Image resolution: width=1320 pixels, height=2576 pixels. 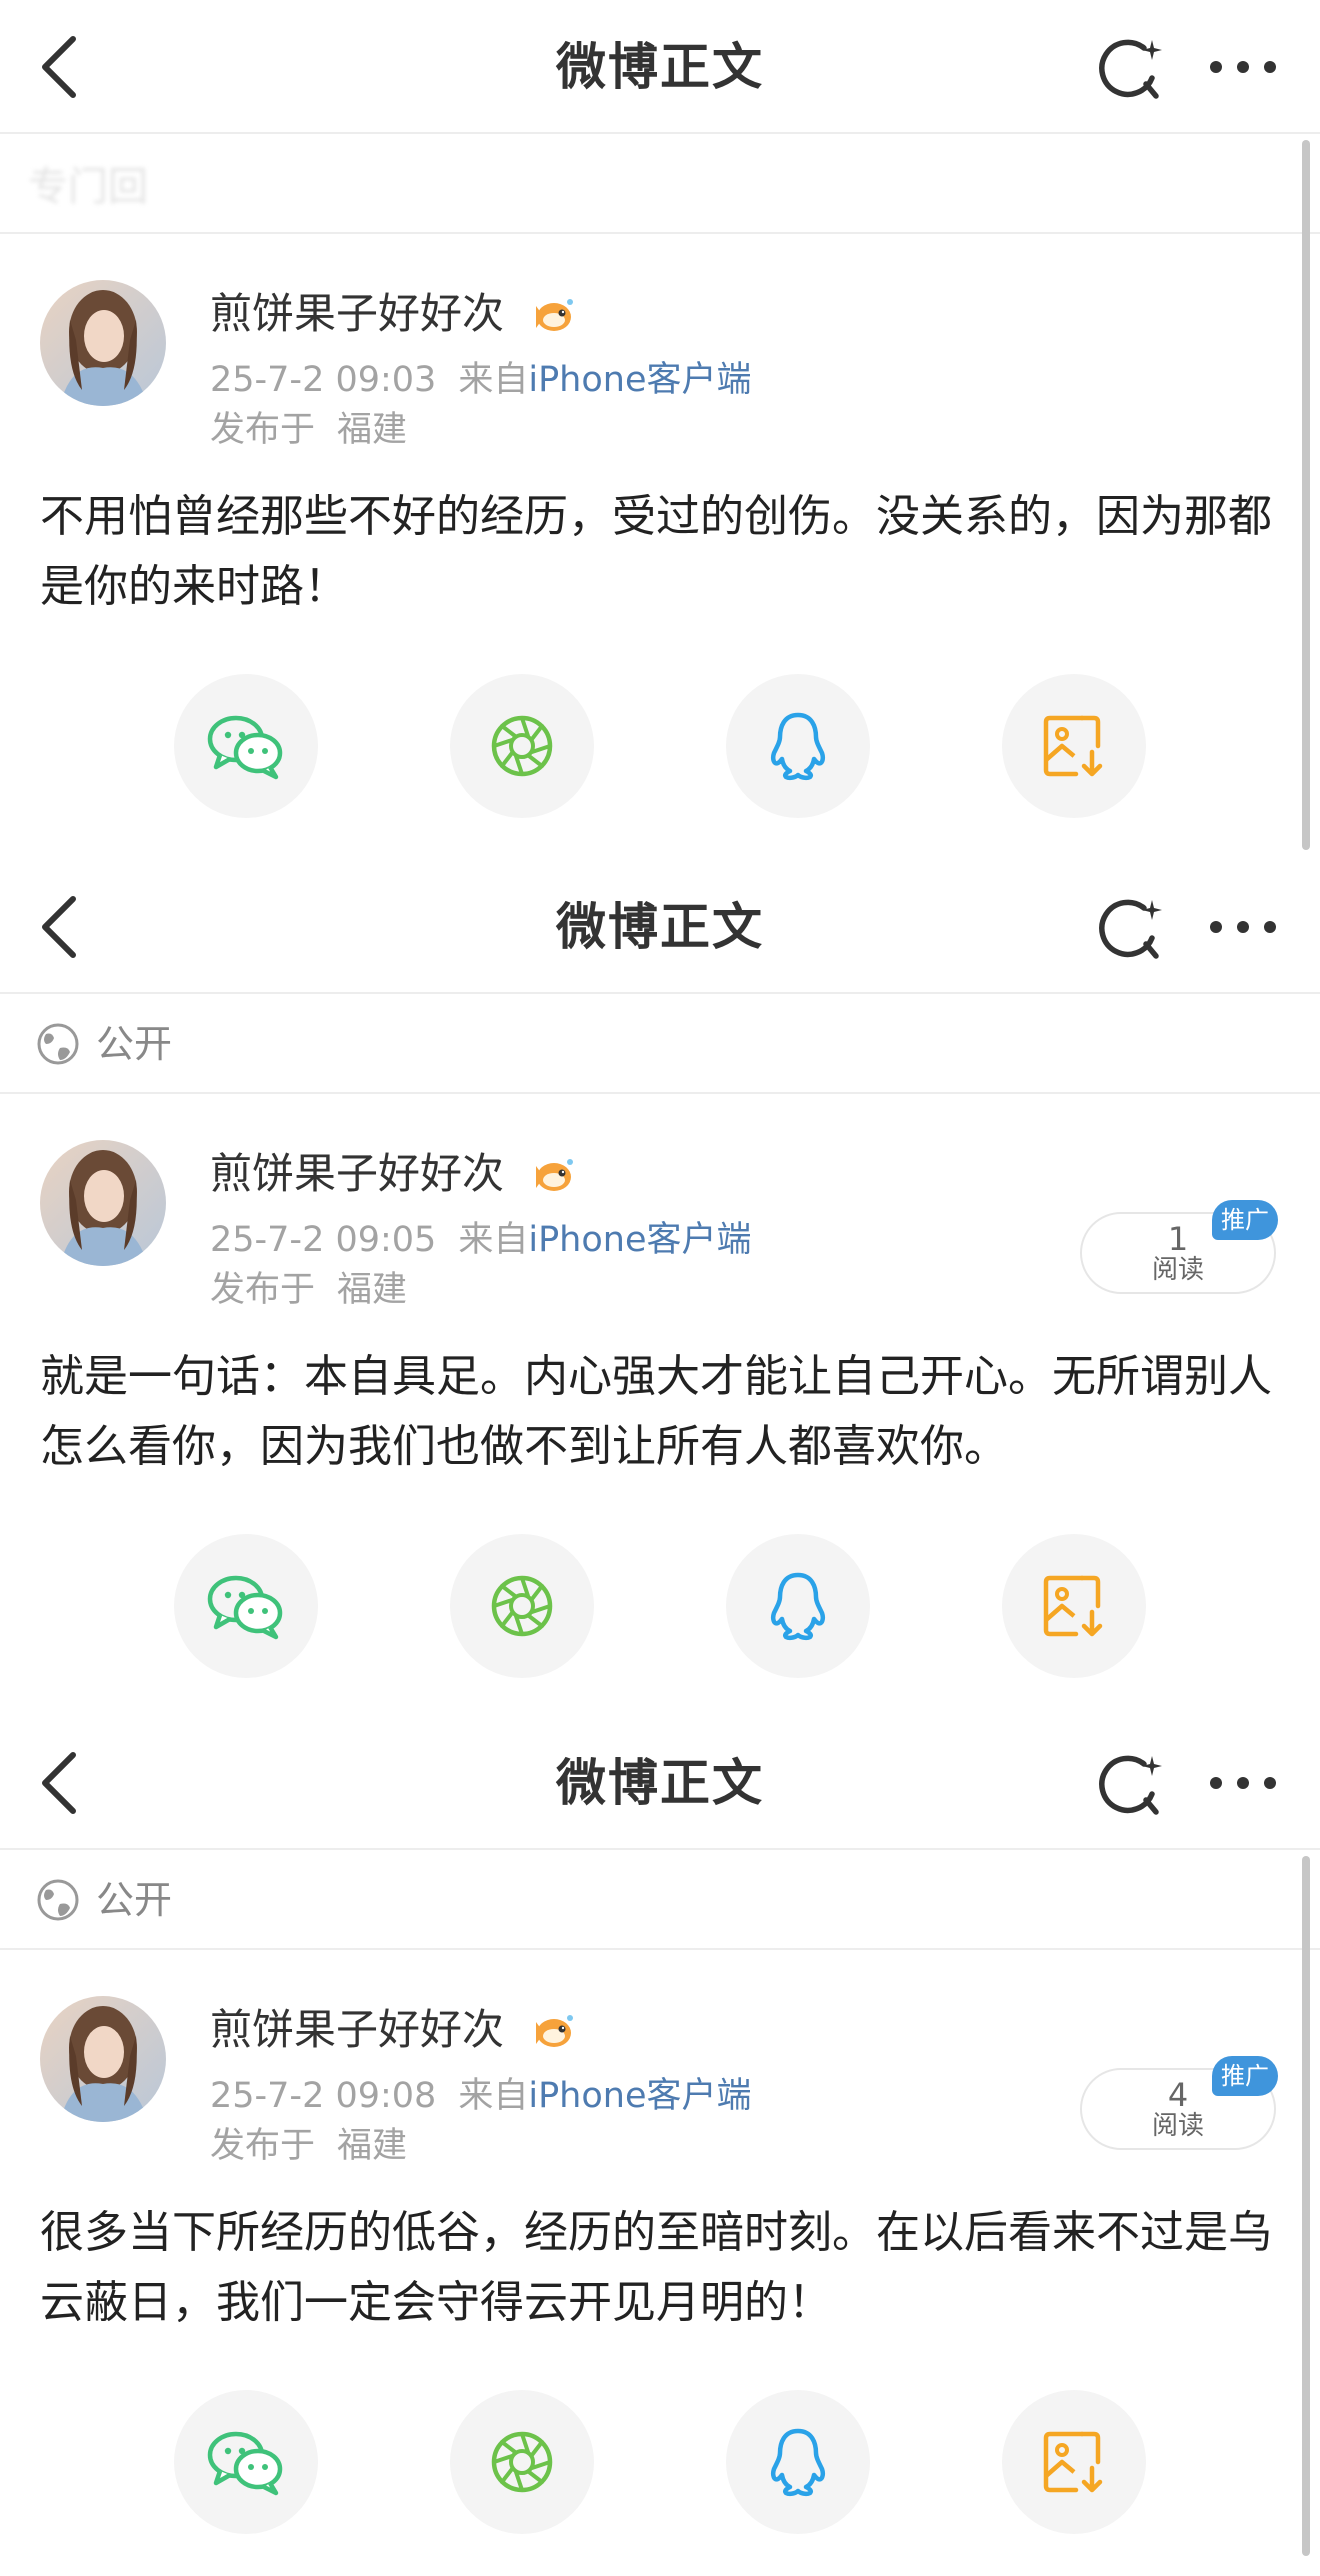 I want to click on post-meta: 25-7-2 09:08 来自iPhone客户端, so click(x=481, y=2096).